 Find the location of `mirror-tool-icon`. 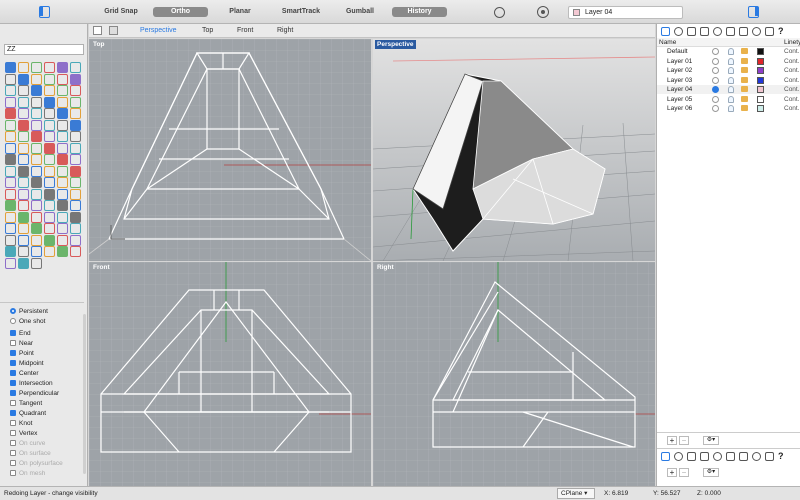

mirror-tool-icon is located at coordinates (36, 217).